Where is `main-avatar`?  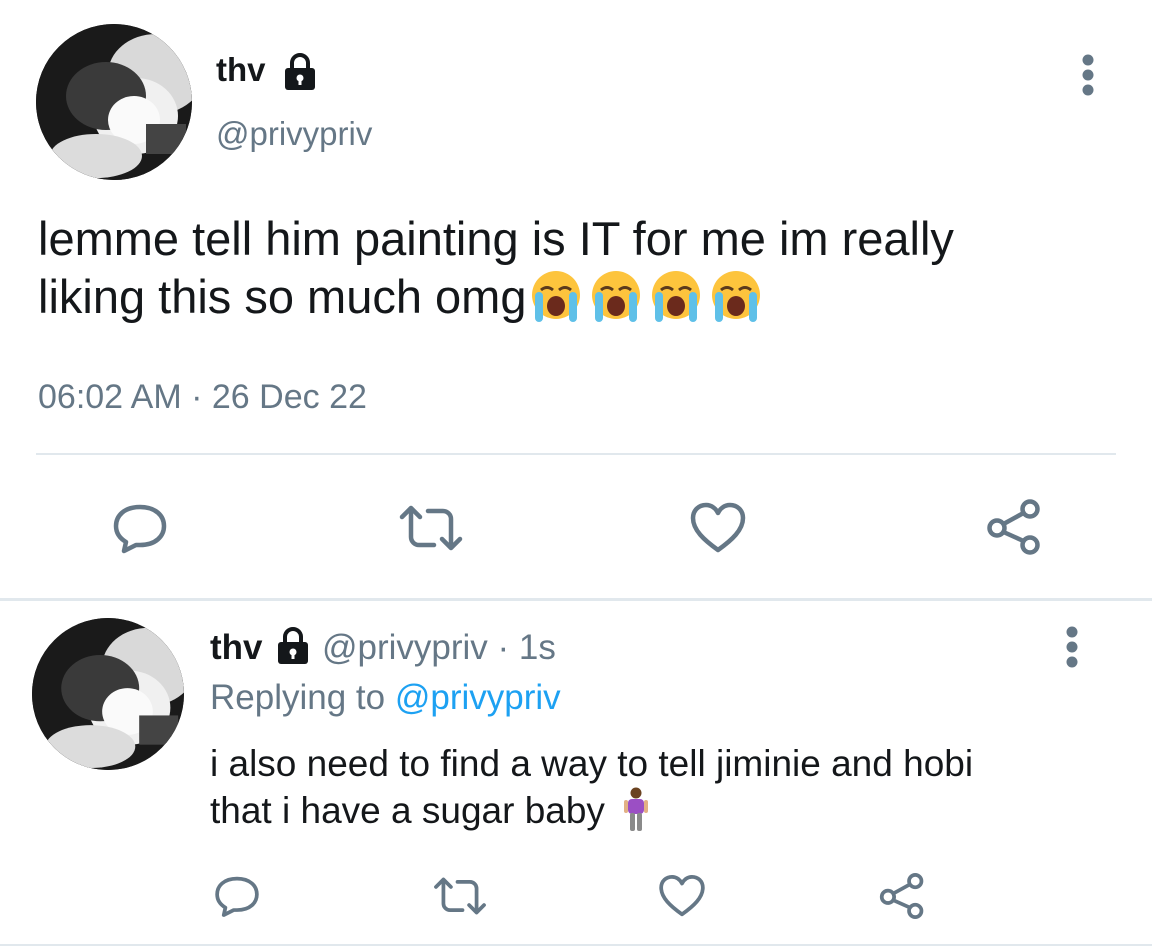 main-avatar is located at coordinates (114, 102).